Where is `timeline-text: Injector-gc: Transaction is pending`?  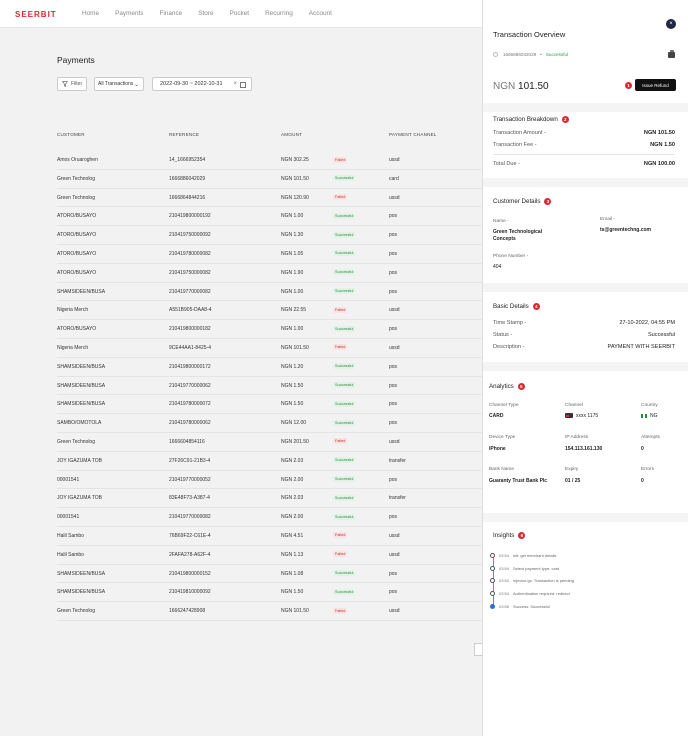
timeline-text: Injector-gc: Transaction is pending is located at coordinates (543, 580).